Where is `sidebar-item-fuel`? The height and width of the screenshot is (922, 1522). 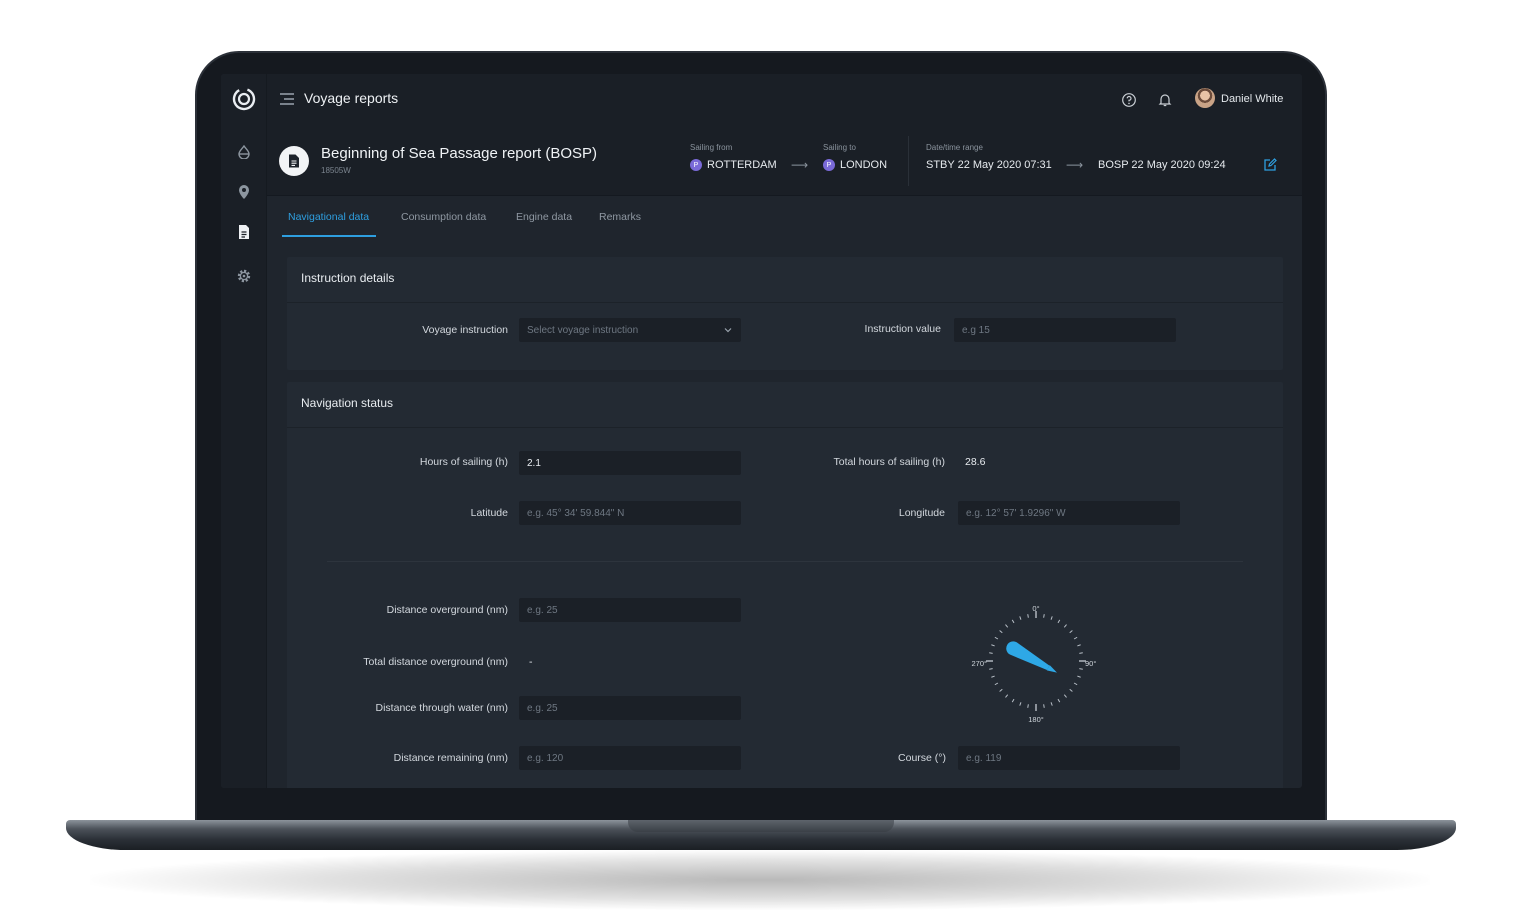
sidebar-item-fuel is located at coordinates (244, 152).